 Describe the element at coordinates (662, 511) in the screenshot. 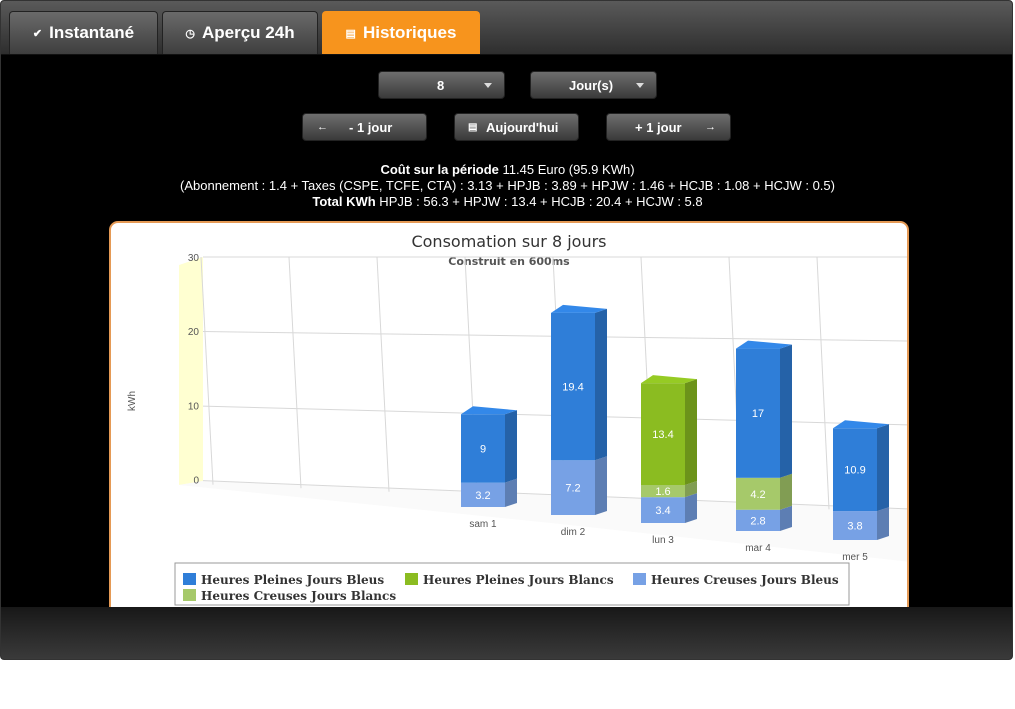

I see `data-label: 3.4` at that location.